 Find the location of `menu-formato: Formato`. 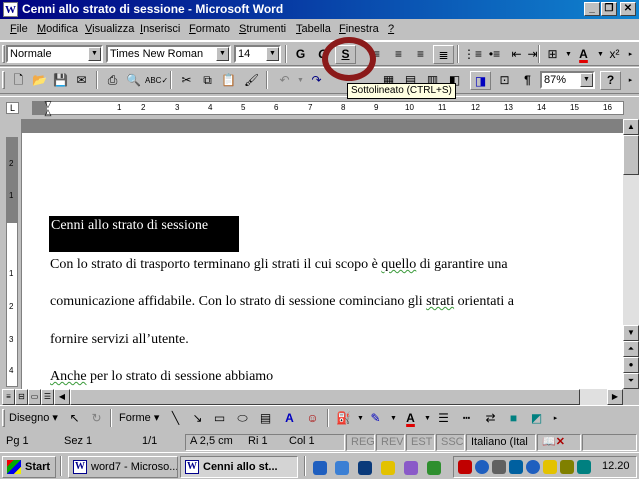

menu-formato: Formato is located at coordinates (209, 29).